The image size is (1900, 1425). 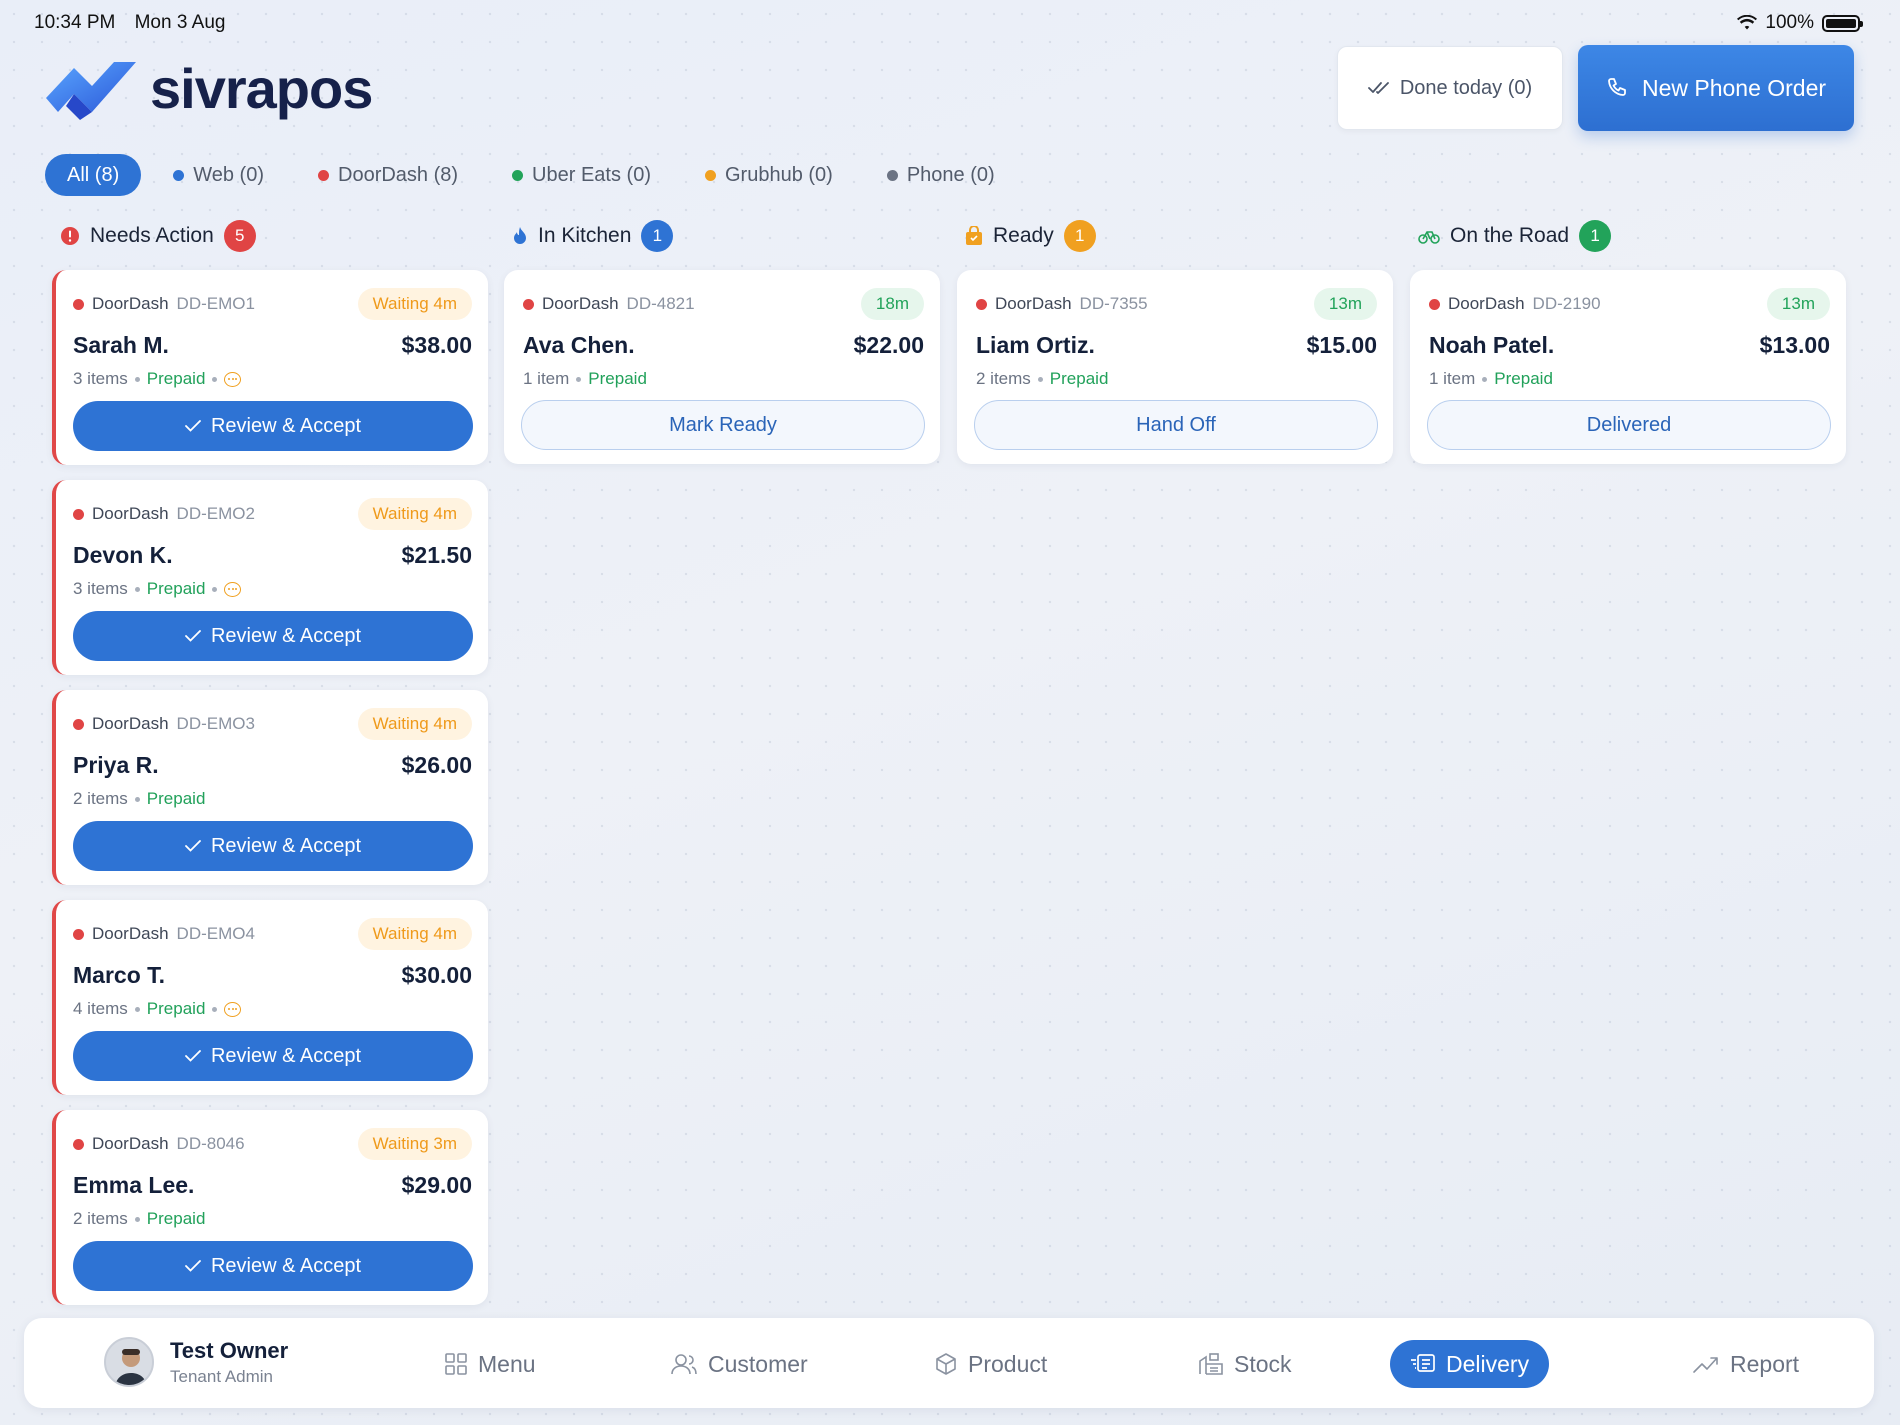 What do you see at coordinates (769, 175) in the screenshot?
I see `filter-grubhub: Grubhub (0)` at bounding box center [769, 175].